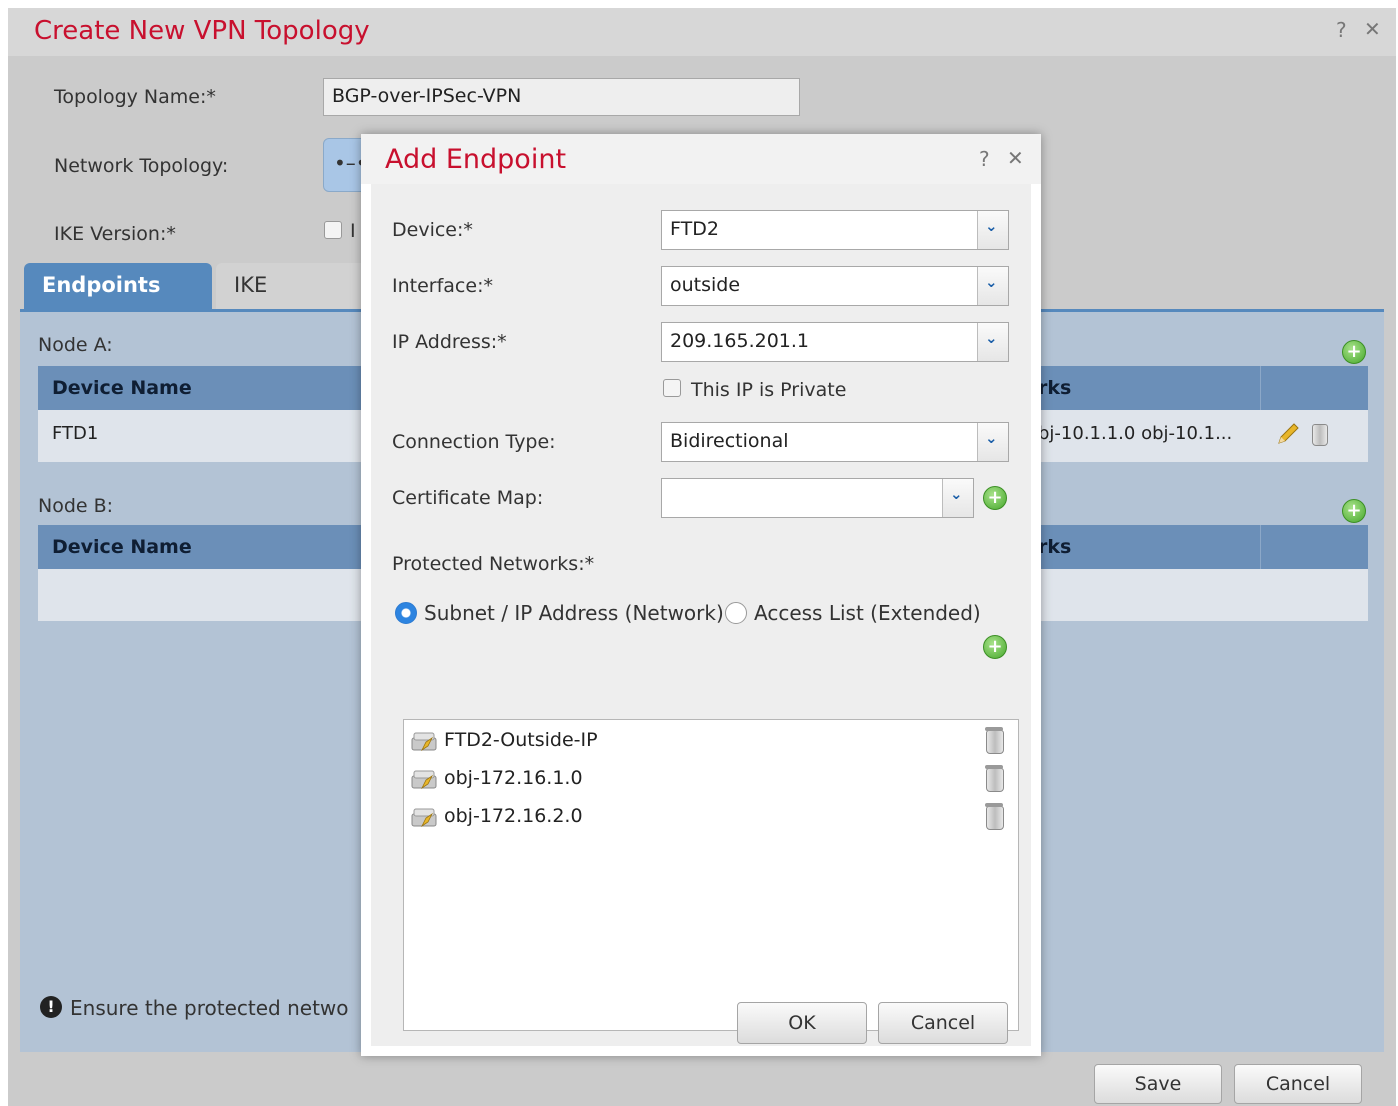  I want to click on modal-title: Add Endpoint, so click(476, 159).